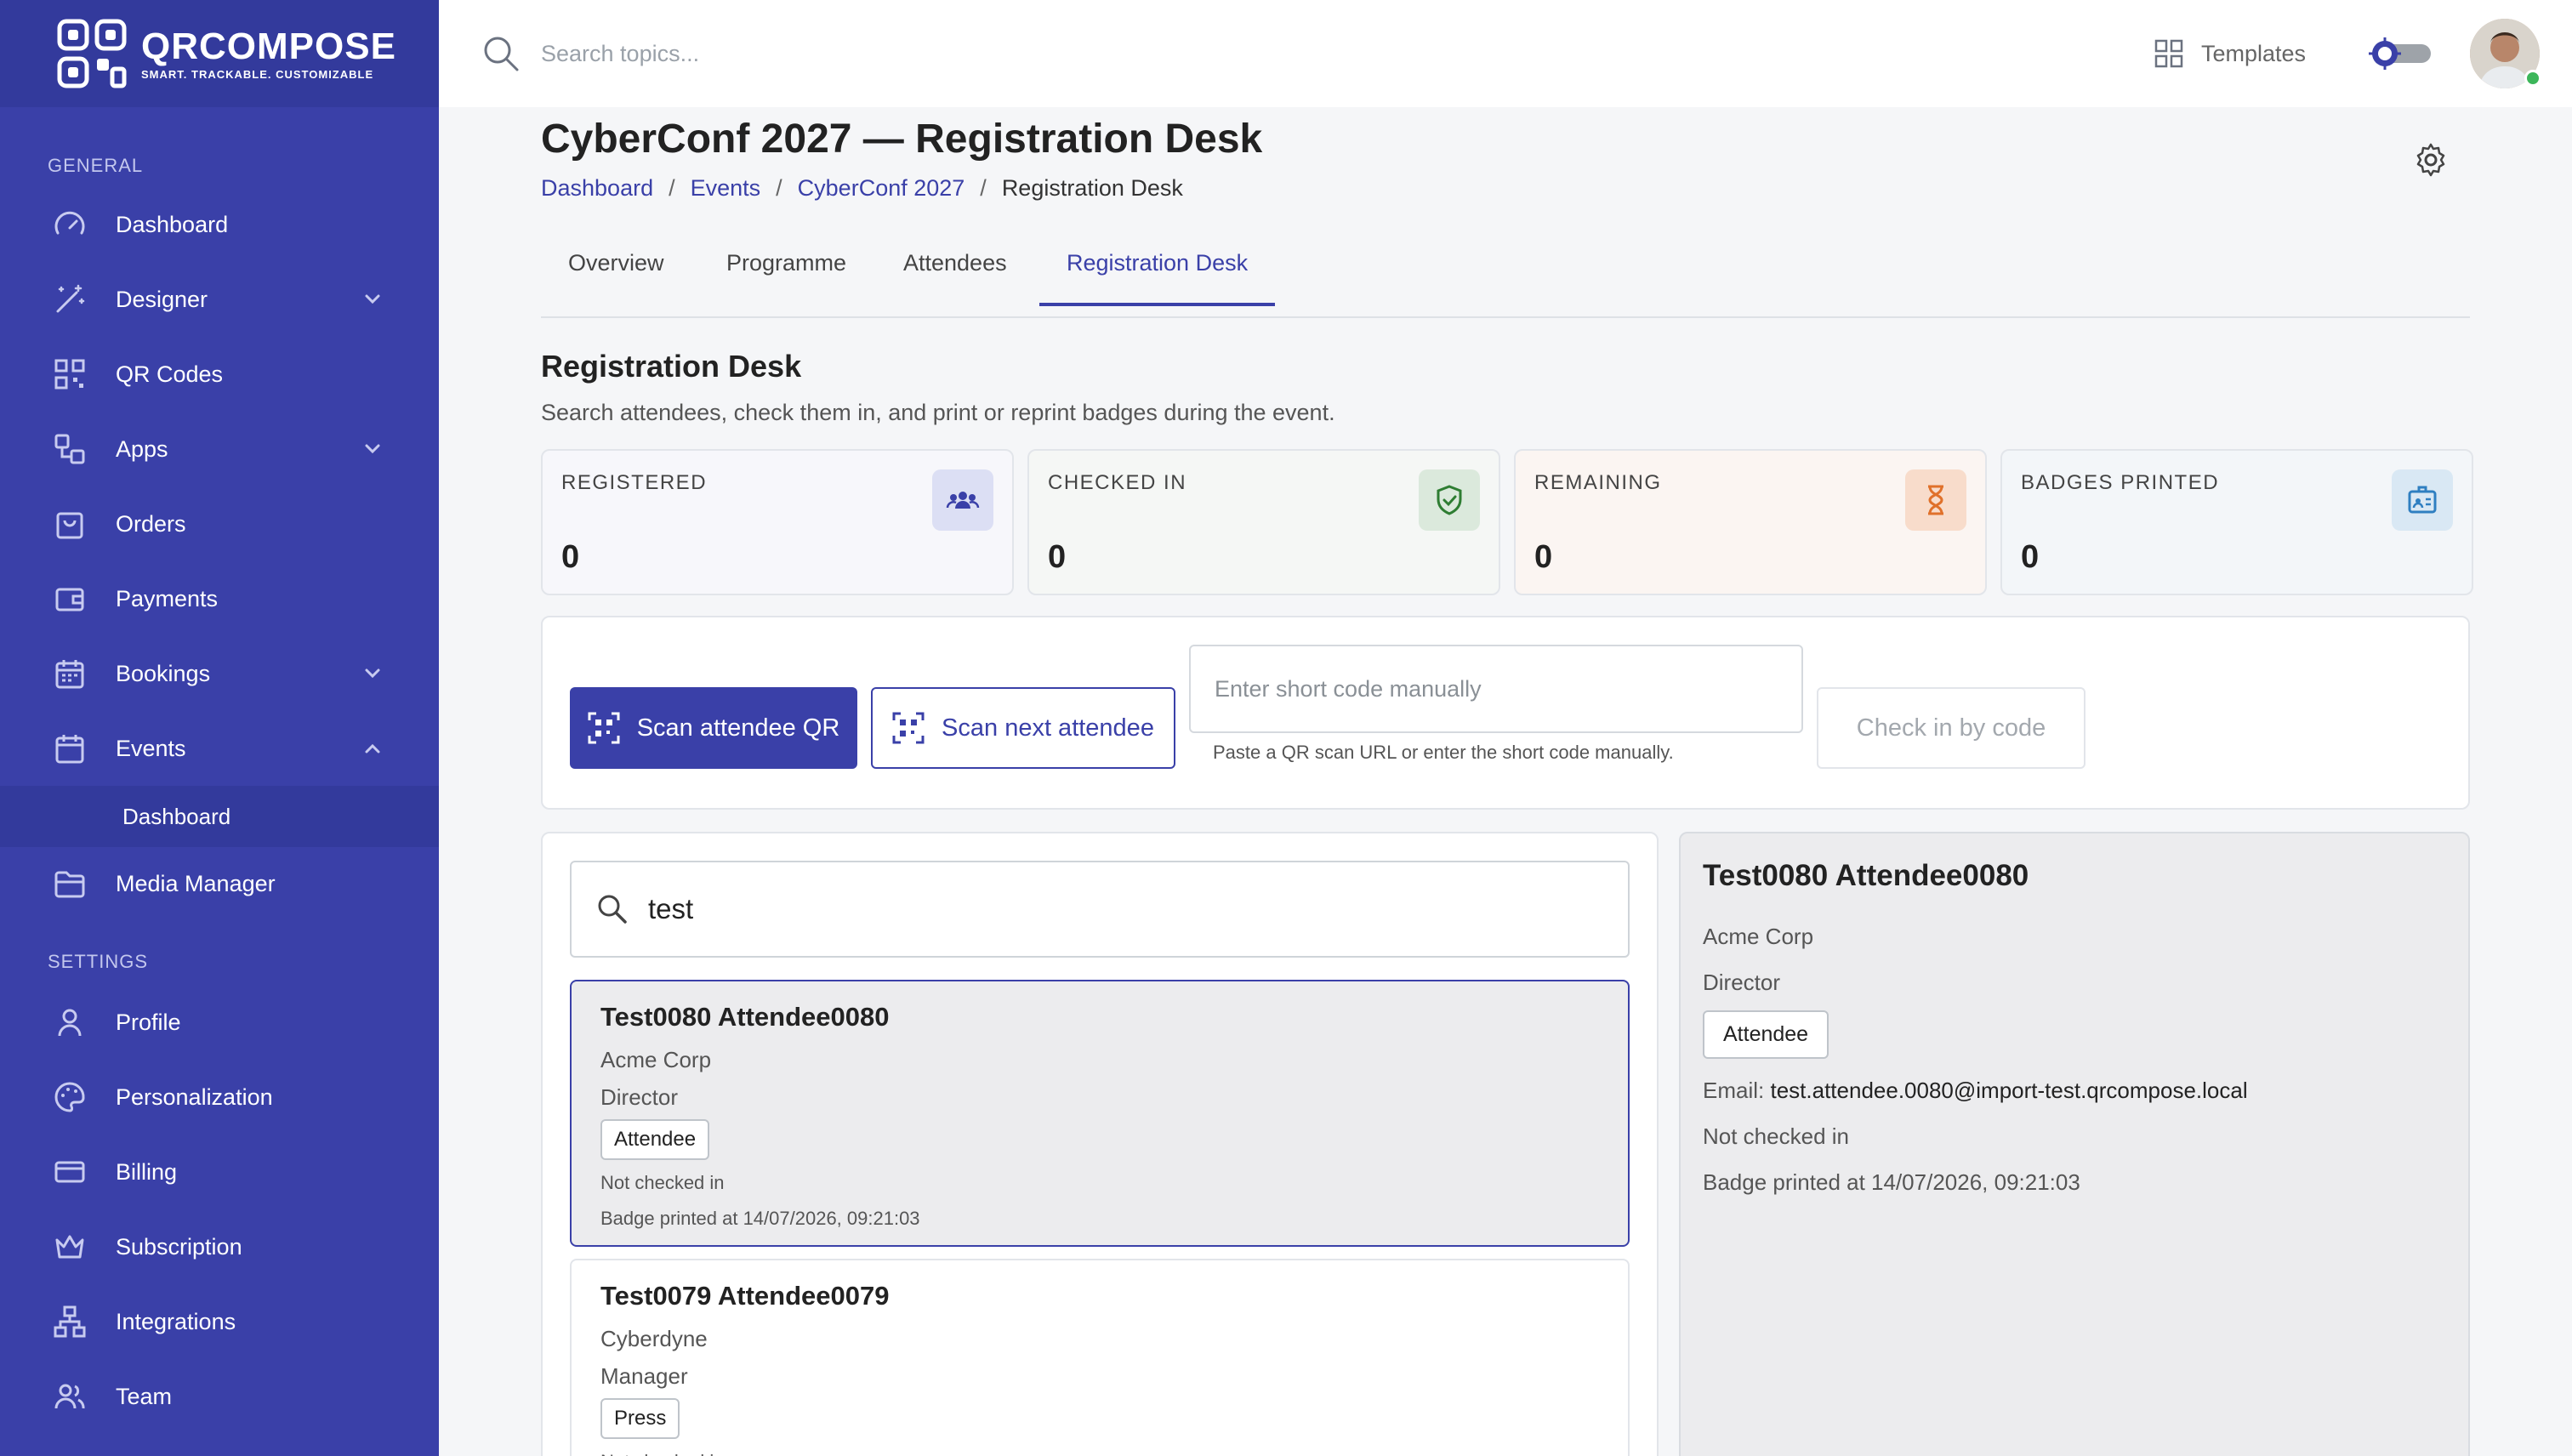 Image resolution: width=2572 pixels, height=1456 pixels. What do you see at coordinates (170, 374) in the screenshot?
I see `sidebar-item-label: QR Codes` at bounding box center [170, 374].